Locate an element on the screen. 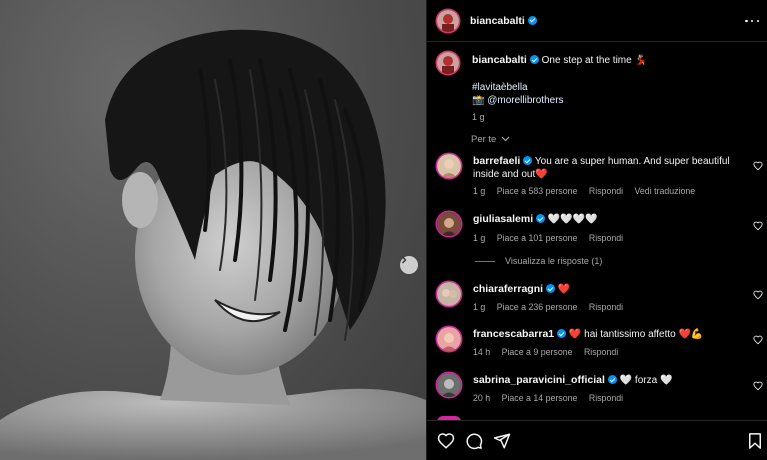 This screenshot has width=767, height=460. commenter-username: giuliasalemi is located at coordinates (503, 219).